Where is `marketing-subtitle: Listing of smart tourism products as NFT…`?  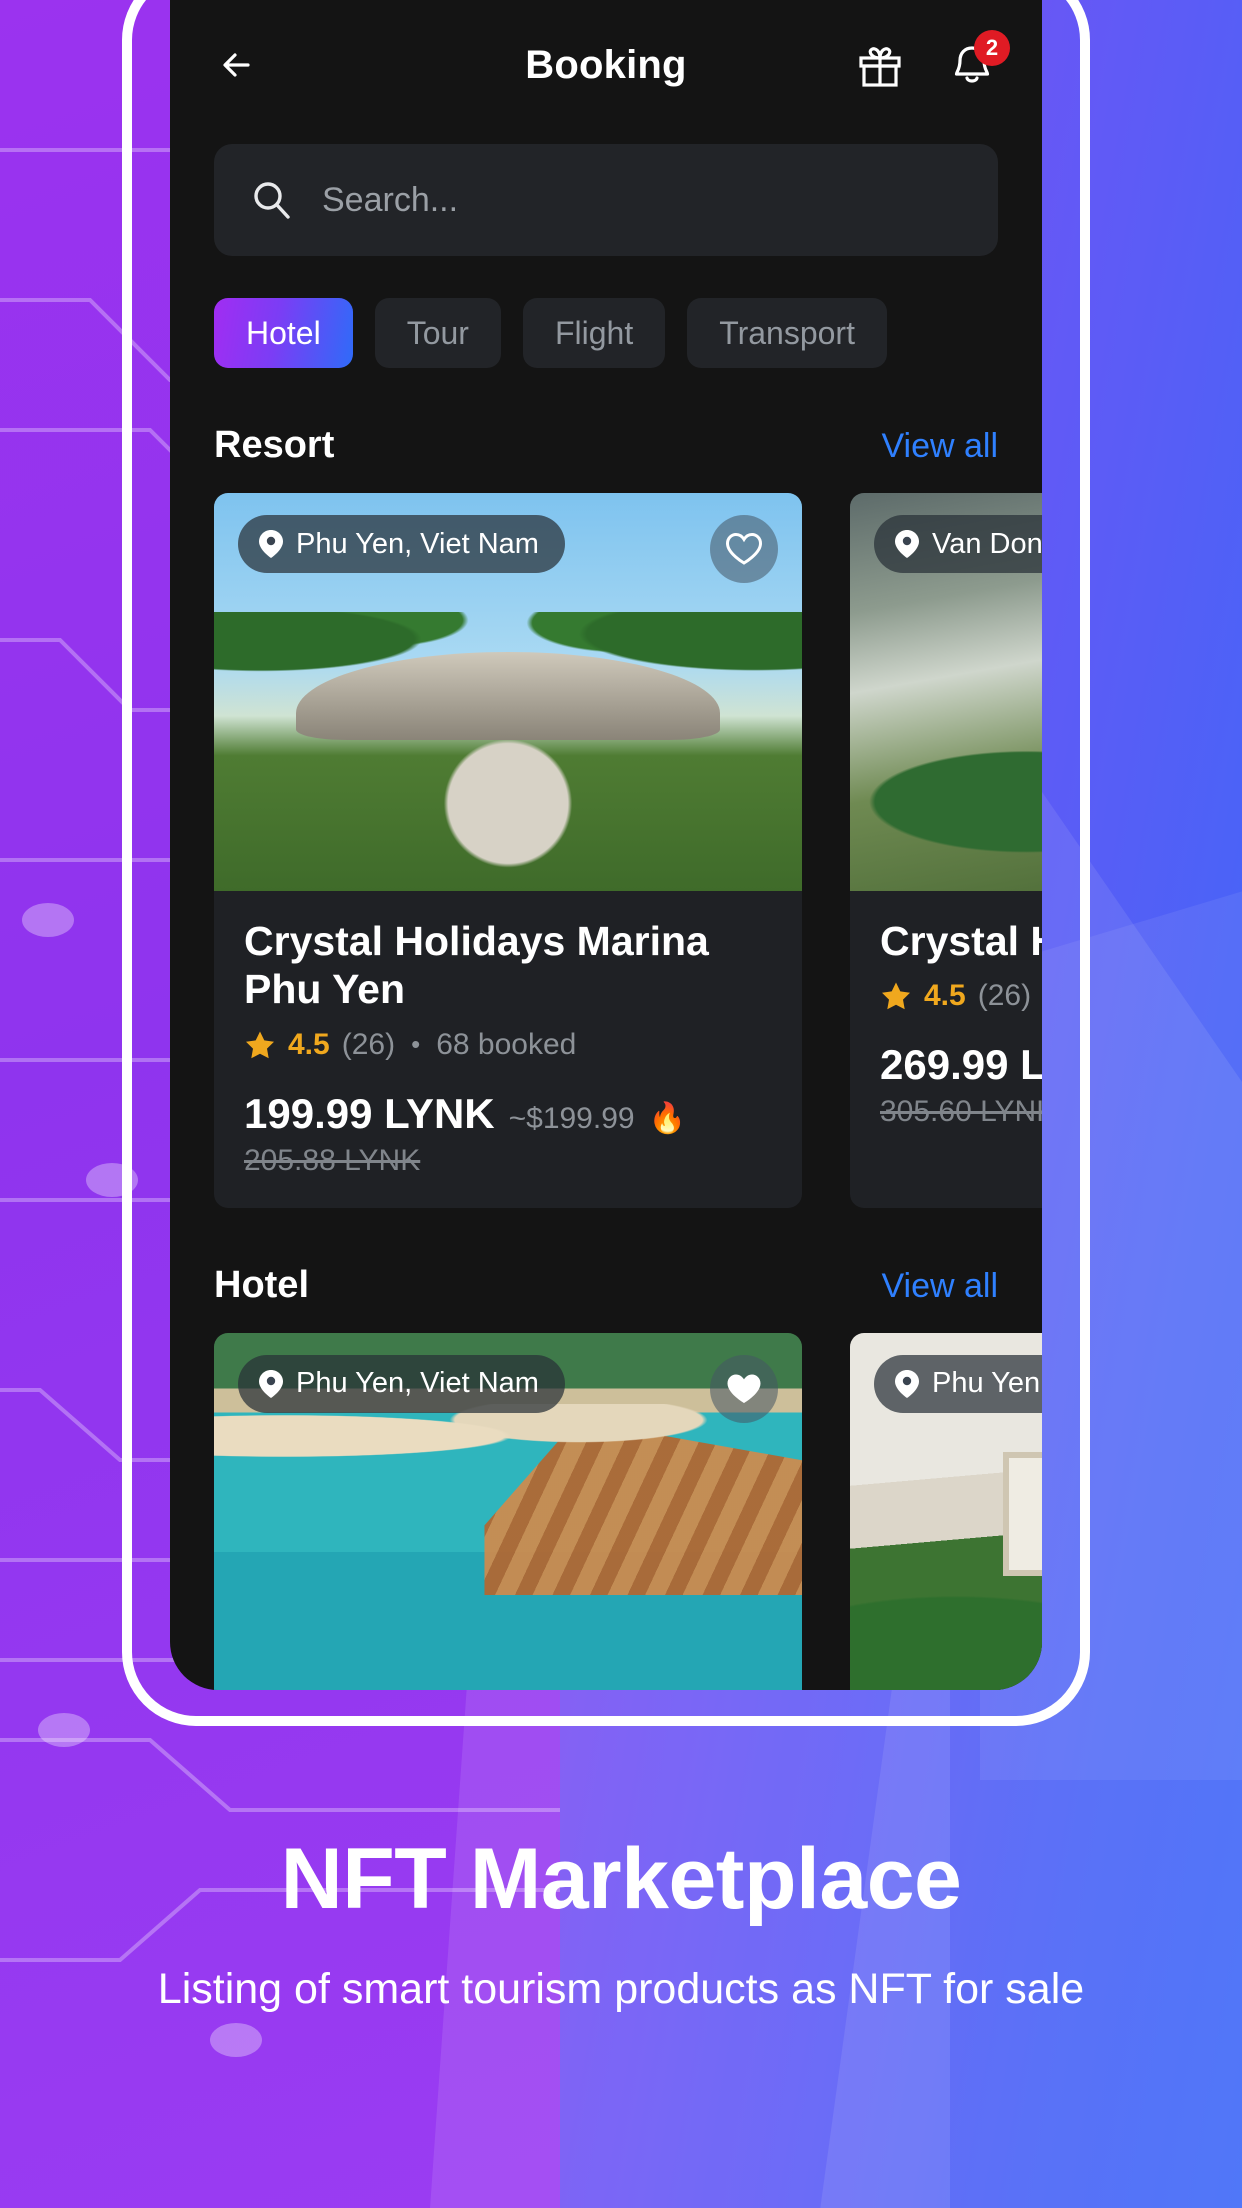
marketing-subtitle: Listing of smart tourism products as NFT… is located at coordinates (621, 1989).